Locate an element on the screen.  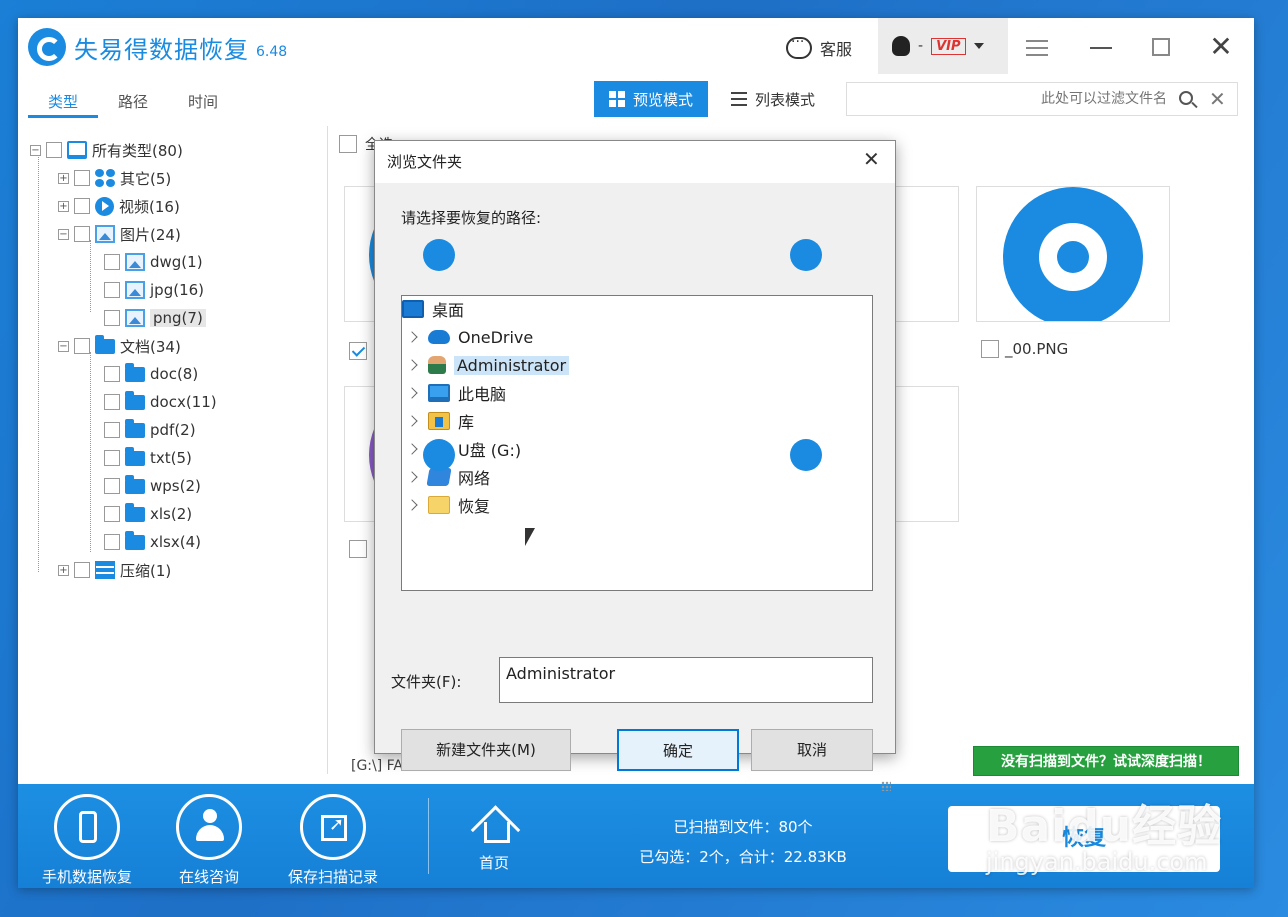
grid-icon is located at coordinates (616, 99).